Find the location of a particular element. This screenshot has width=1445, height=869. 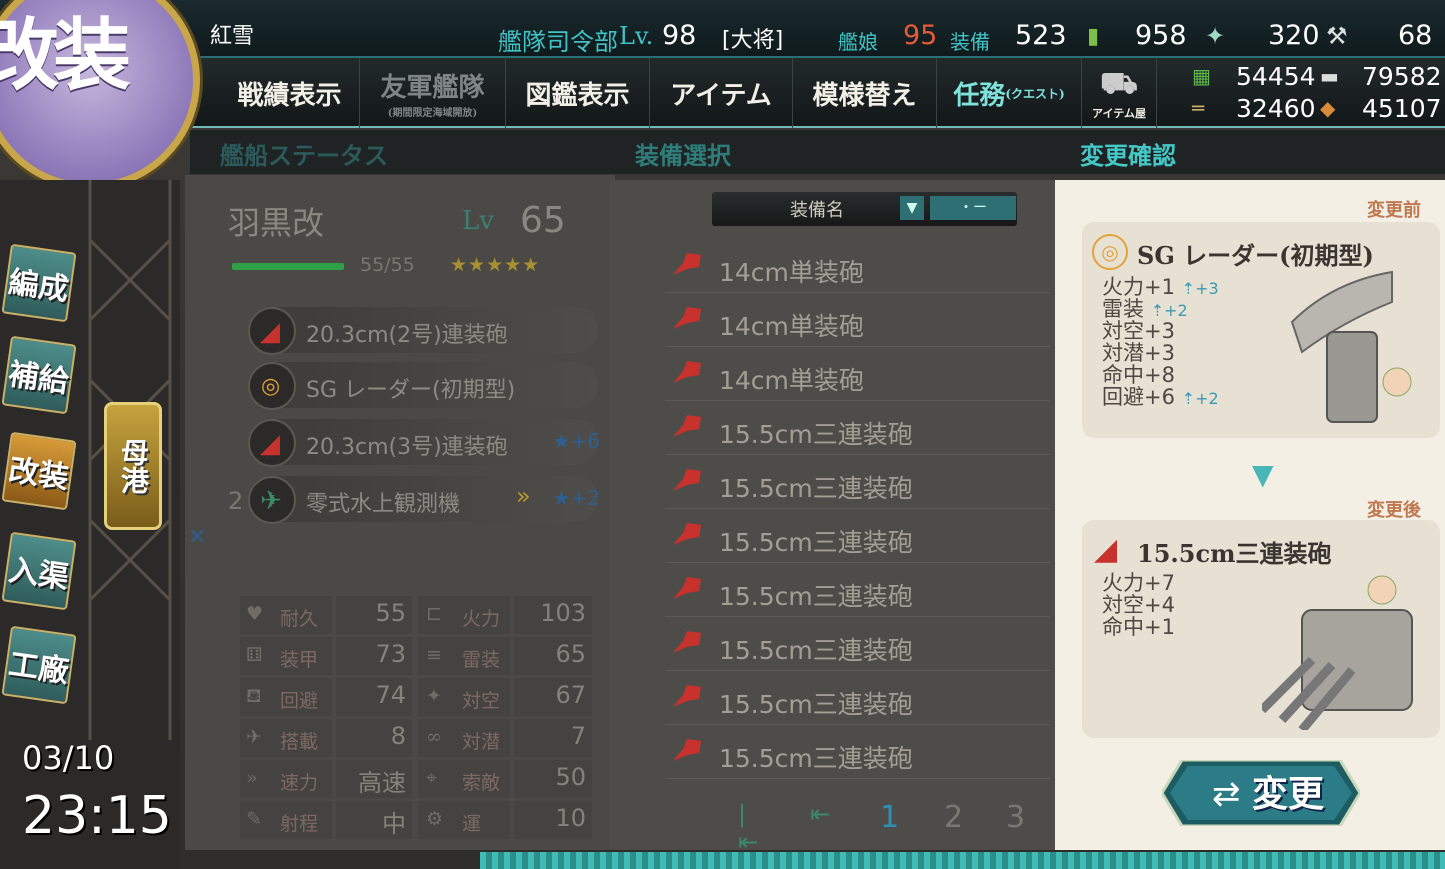

remodel-badge: 改装 is located at coordinates (100, 95).